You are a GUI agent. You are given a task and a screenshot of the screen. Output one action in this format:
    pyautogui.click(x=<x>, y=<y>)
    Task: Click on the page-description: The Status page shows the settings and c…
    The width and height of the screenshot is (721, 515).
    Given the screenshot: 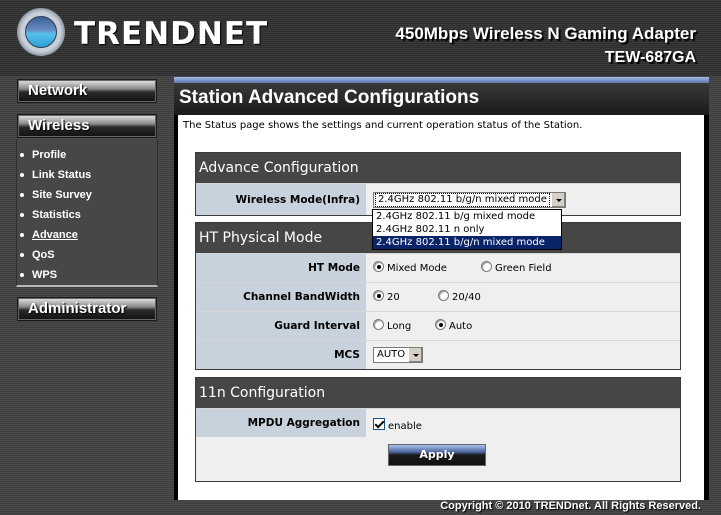 What is the action you would take?
    pyautogui.click(x=383, y=125)
    